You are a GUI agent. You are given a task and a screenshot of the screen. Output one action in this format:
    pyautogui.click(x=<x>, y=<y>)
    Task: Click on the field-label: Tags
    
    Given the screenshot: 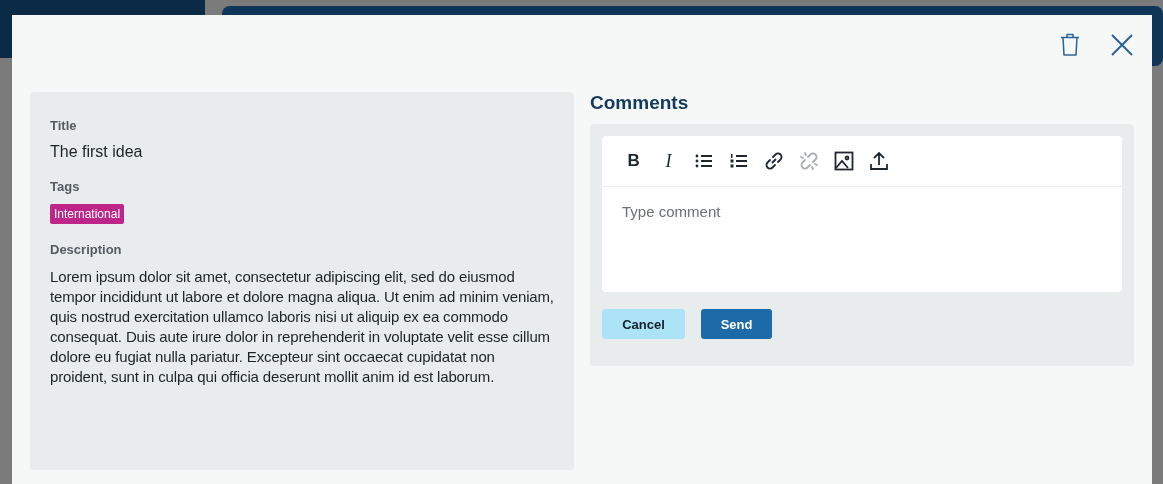 What is the action you would take?
    pyautogui.click(x=65, y=186)
    